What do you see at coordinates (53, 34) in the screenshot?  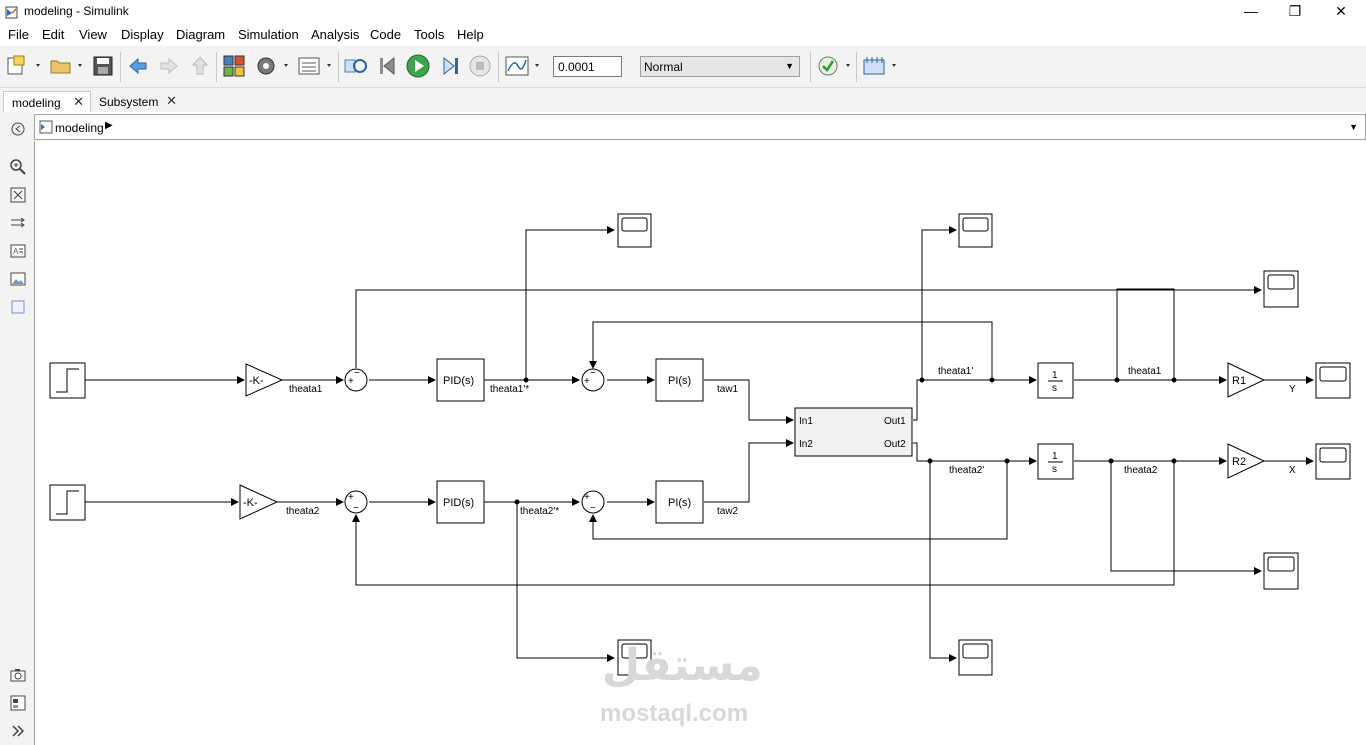 I see `menu-edit: Edit` at bounding box center [53, 34].